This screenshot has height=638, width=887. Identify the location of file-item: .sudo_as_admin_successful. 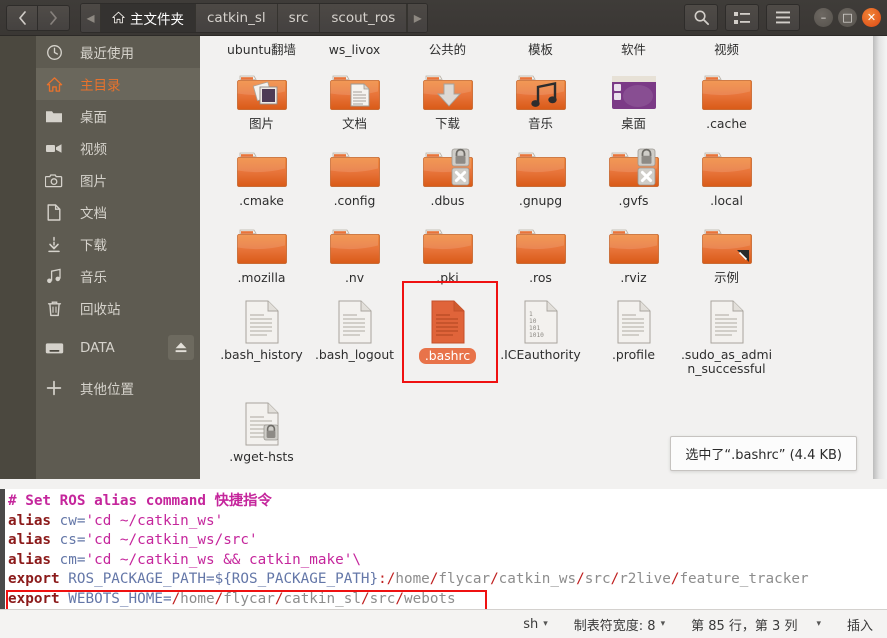
(726, 332).